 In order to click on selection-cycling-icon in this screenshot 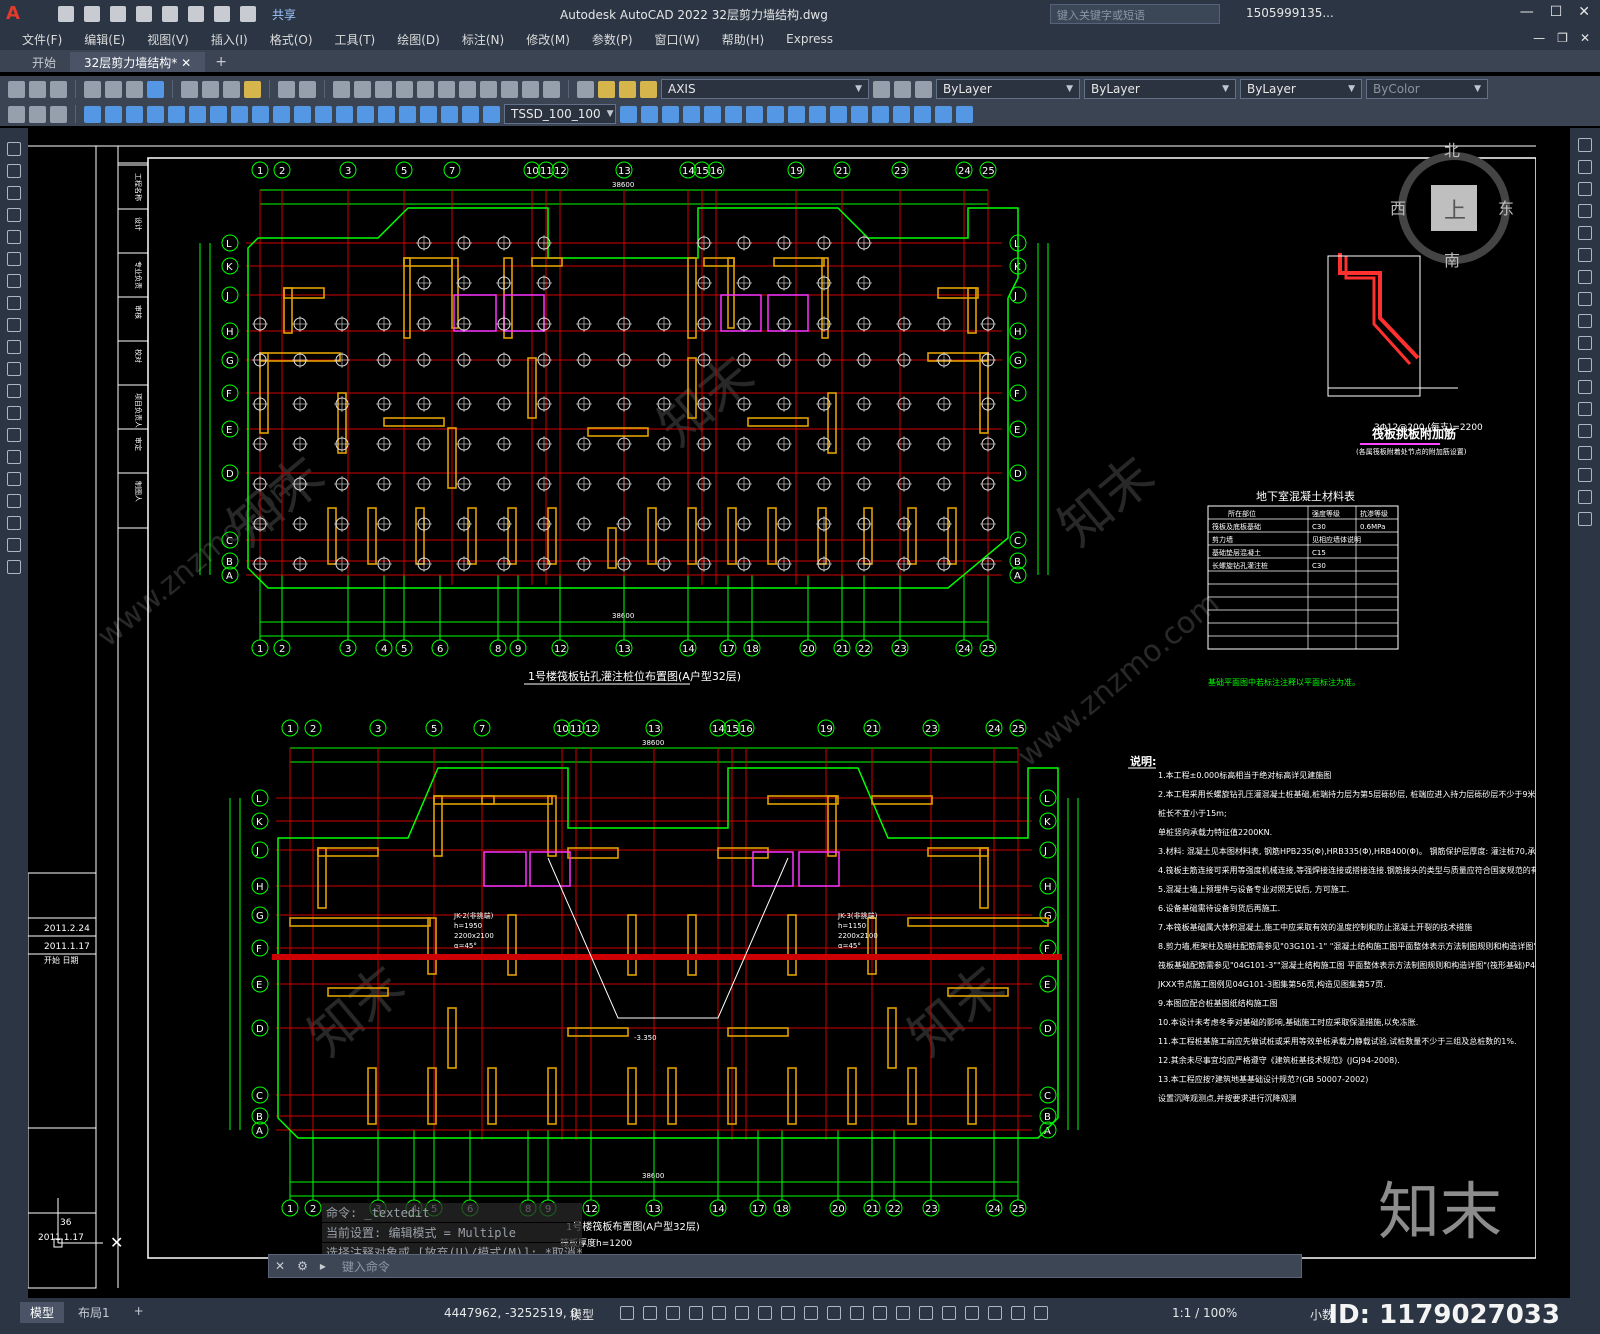, I will do `click(880, 1313)`.